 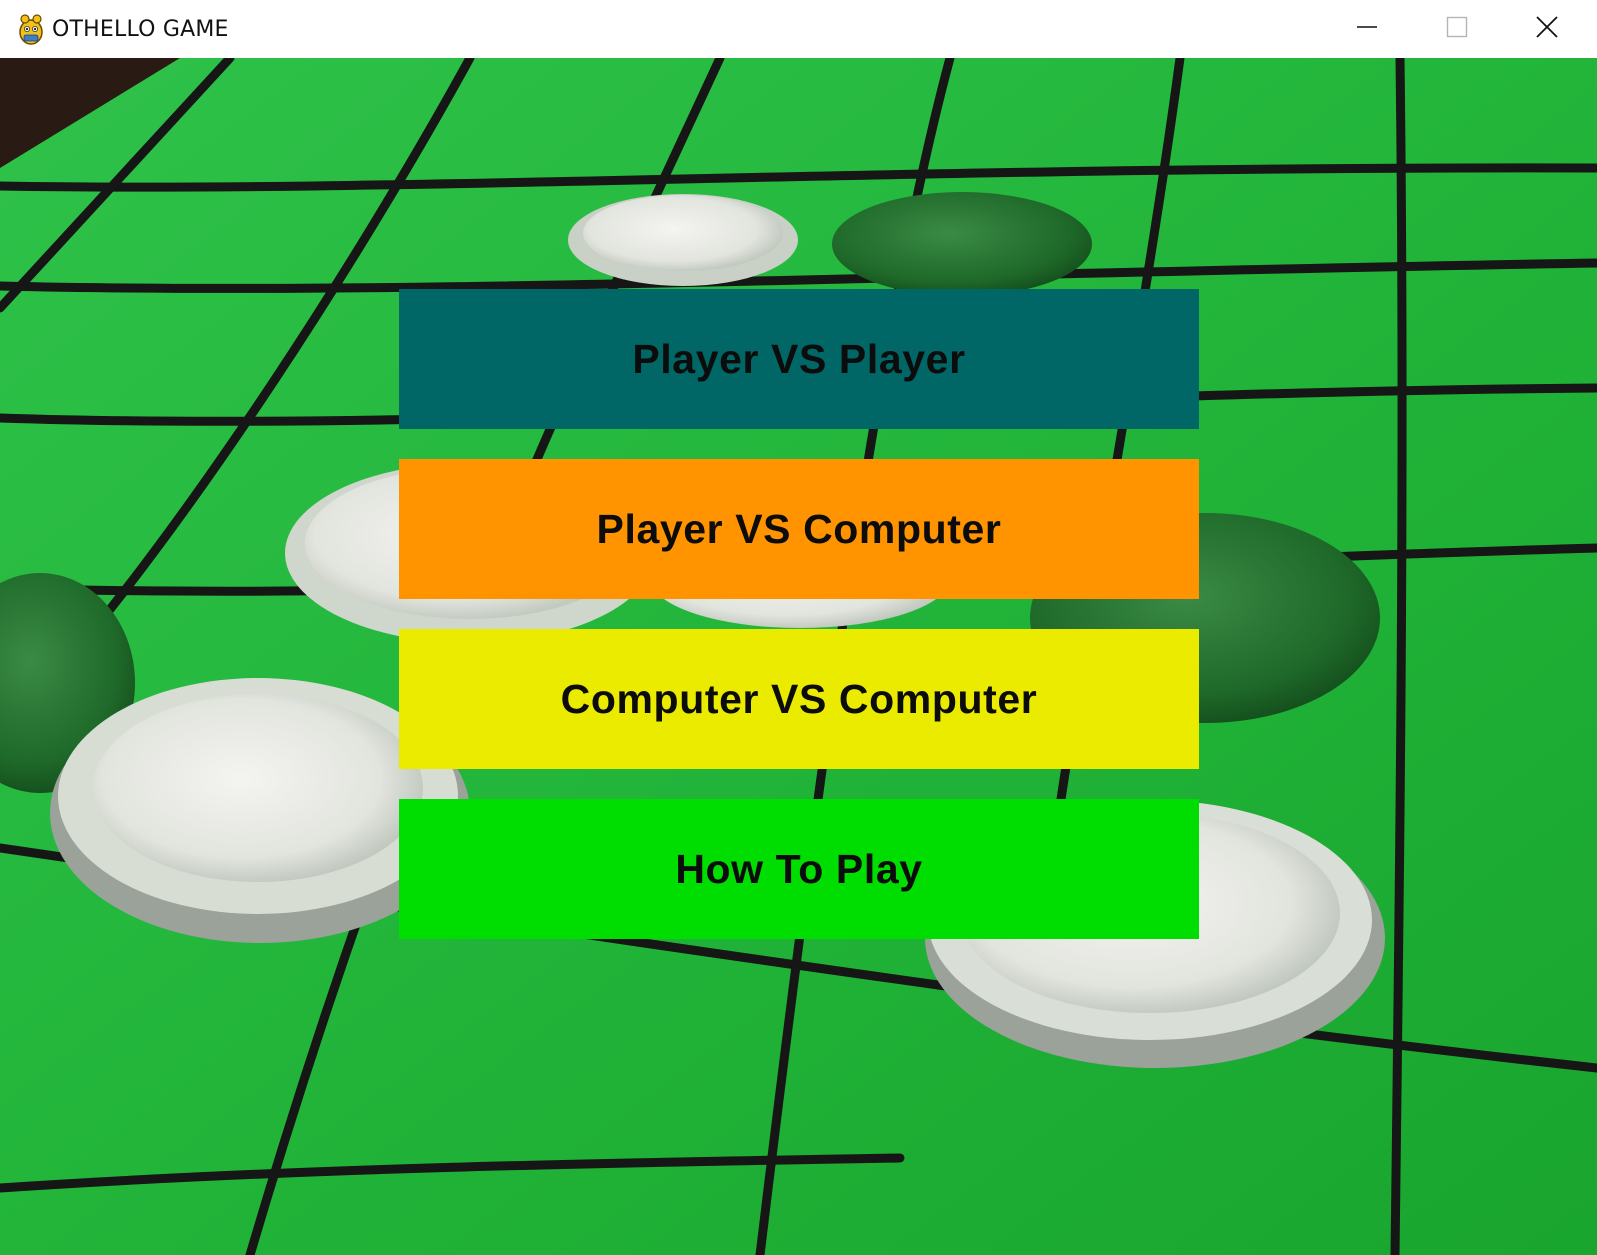 I want to click on computer-vs-computer-label: Computer VS Computer, so click(x=799, y=698).